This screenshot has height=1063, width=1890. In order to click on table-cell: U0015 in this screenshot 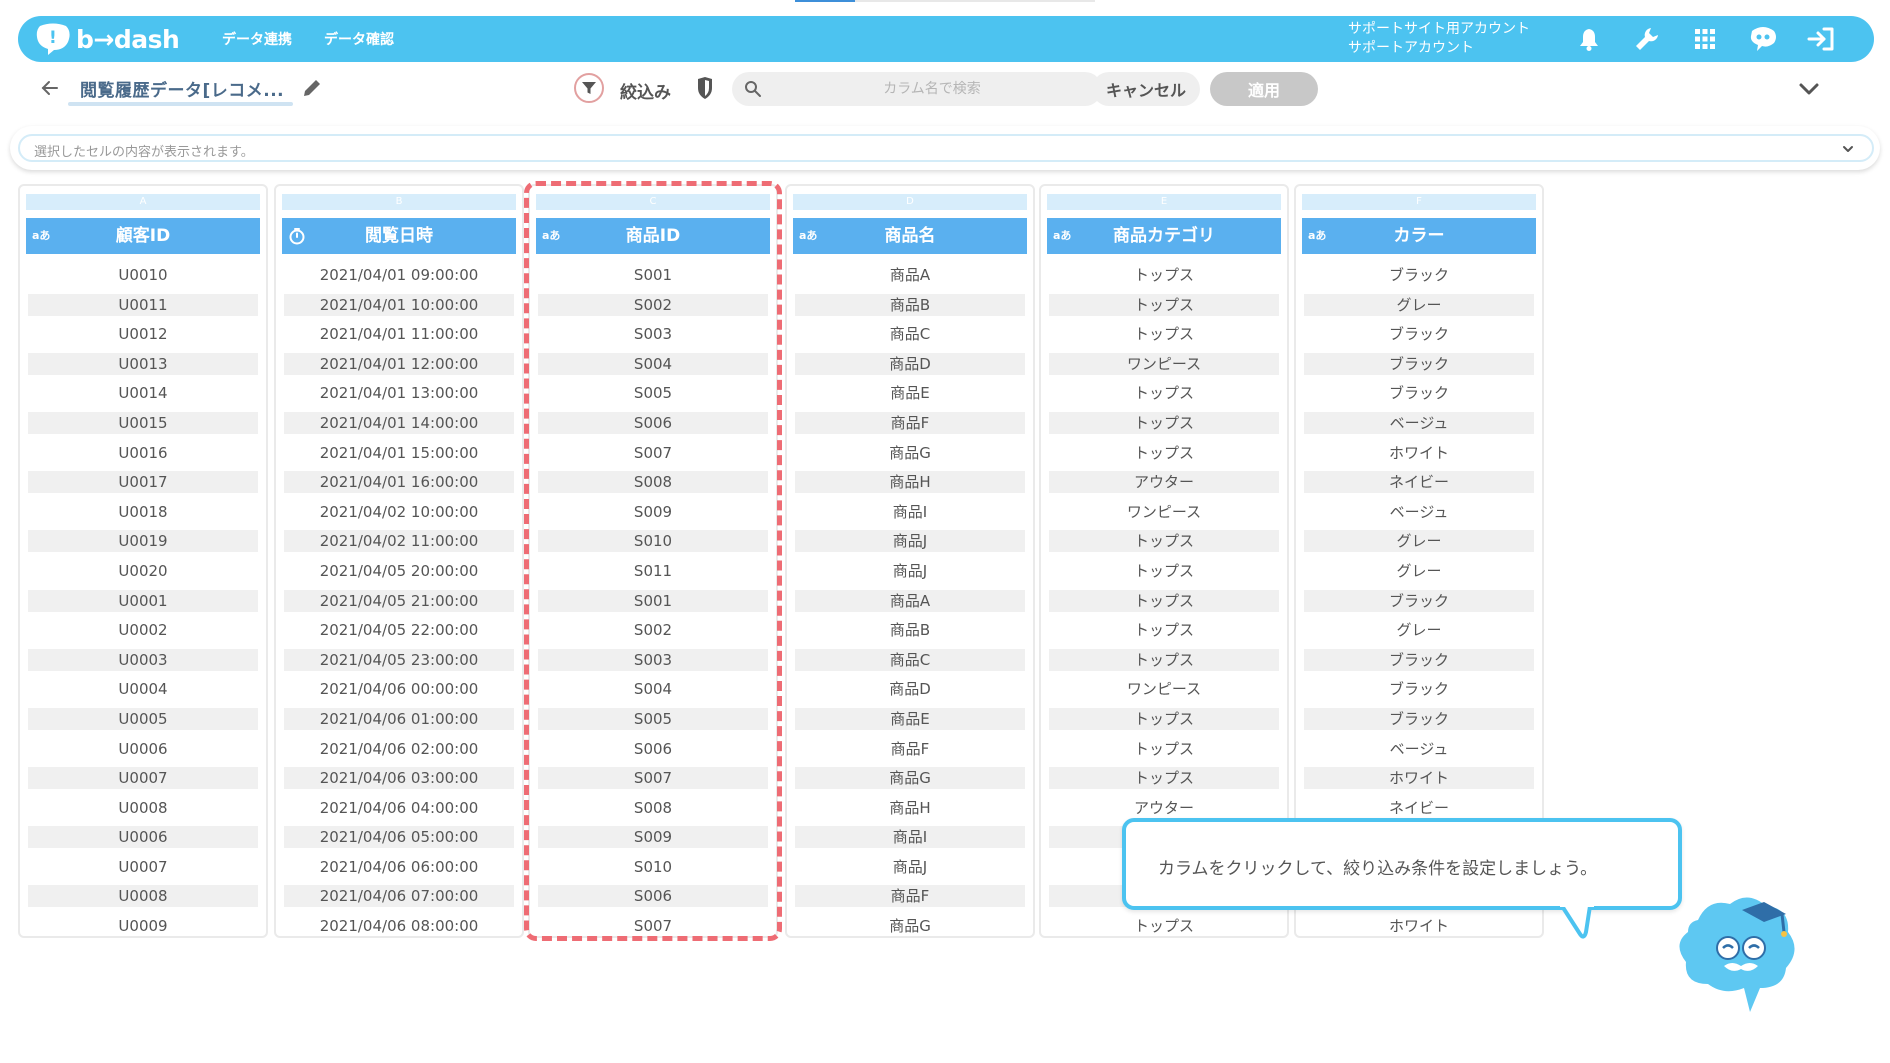, I will do `click(143, 423)`.